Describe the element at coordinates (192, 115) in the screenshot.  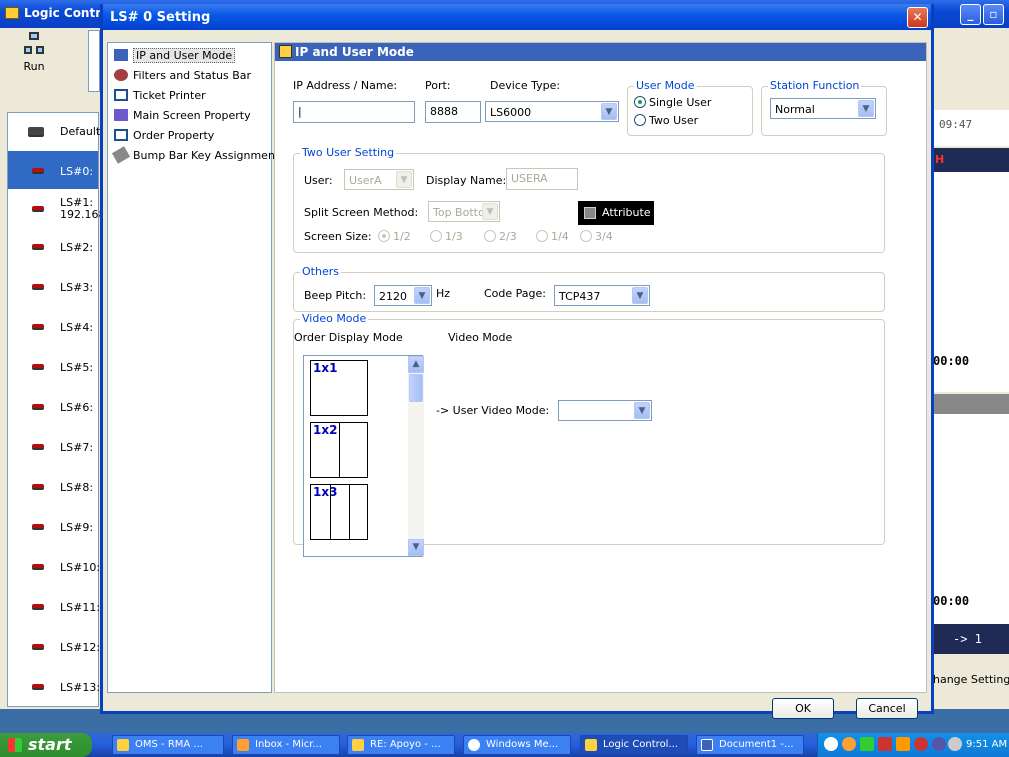
I see `nav-item-label: Main Screen Property` at that location.